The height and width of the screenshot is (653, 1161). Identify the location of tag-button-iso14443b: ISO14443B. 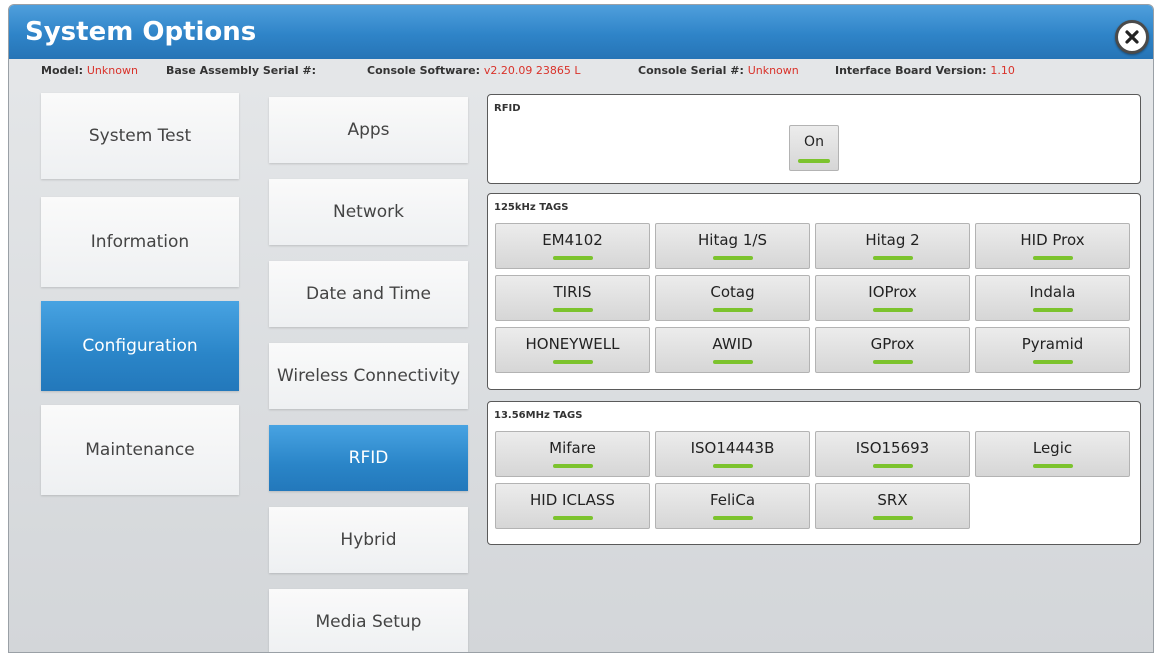
(732, 454).